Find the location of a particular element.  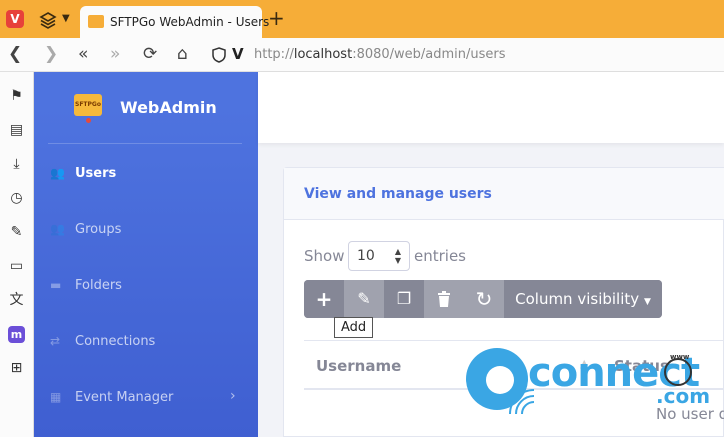

add-tooltip: Add is located at coordinates (354, 327).